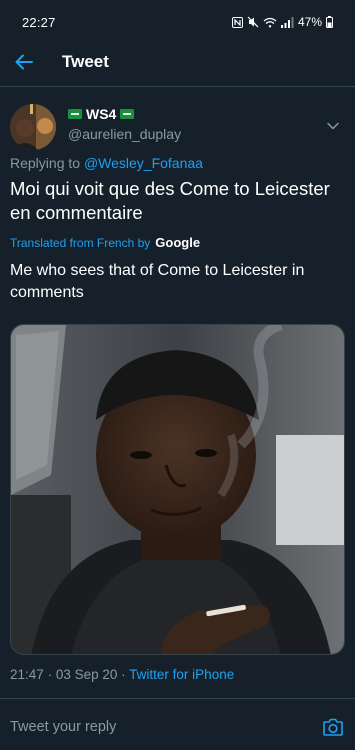 The image size is (355, 750). I want to click on status-icons: 47%, so click(282, 22).